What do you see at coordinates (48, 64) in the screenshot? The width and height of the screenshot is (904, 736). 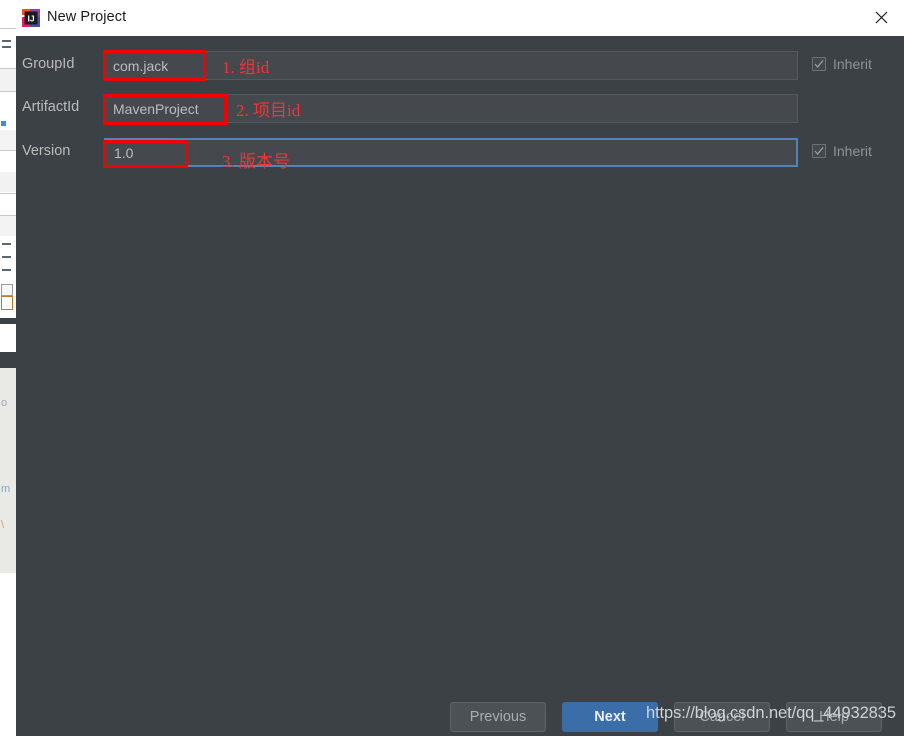 I see `groupid-label: GroupId` at bounding box center [48, 64].